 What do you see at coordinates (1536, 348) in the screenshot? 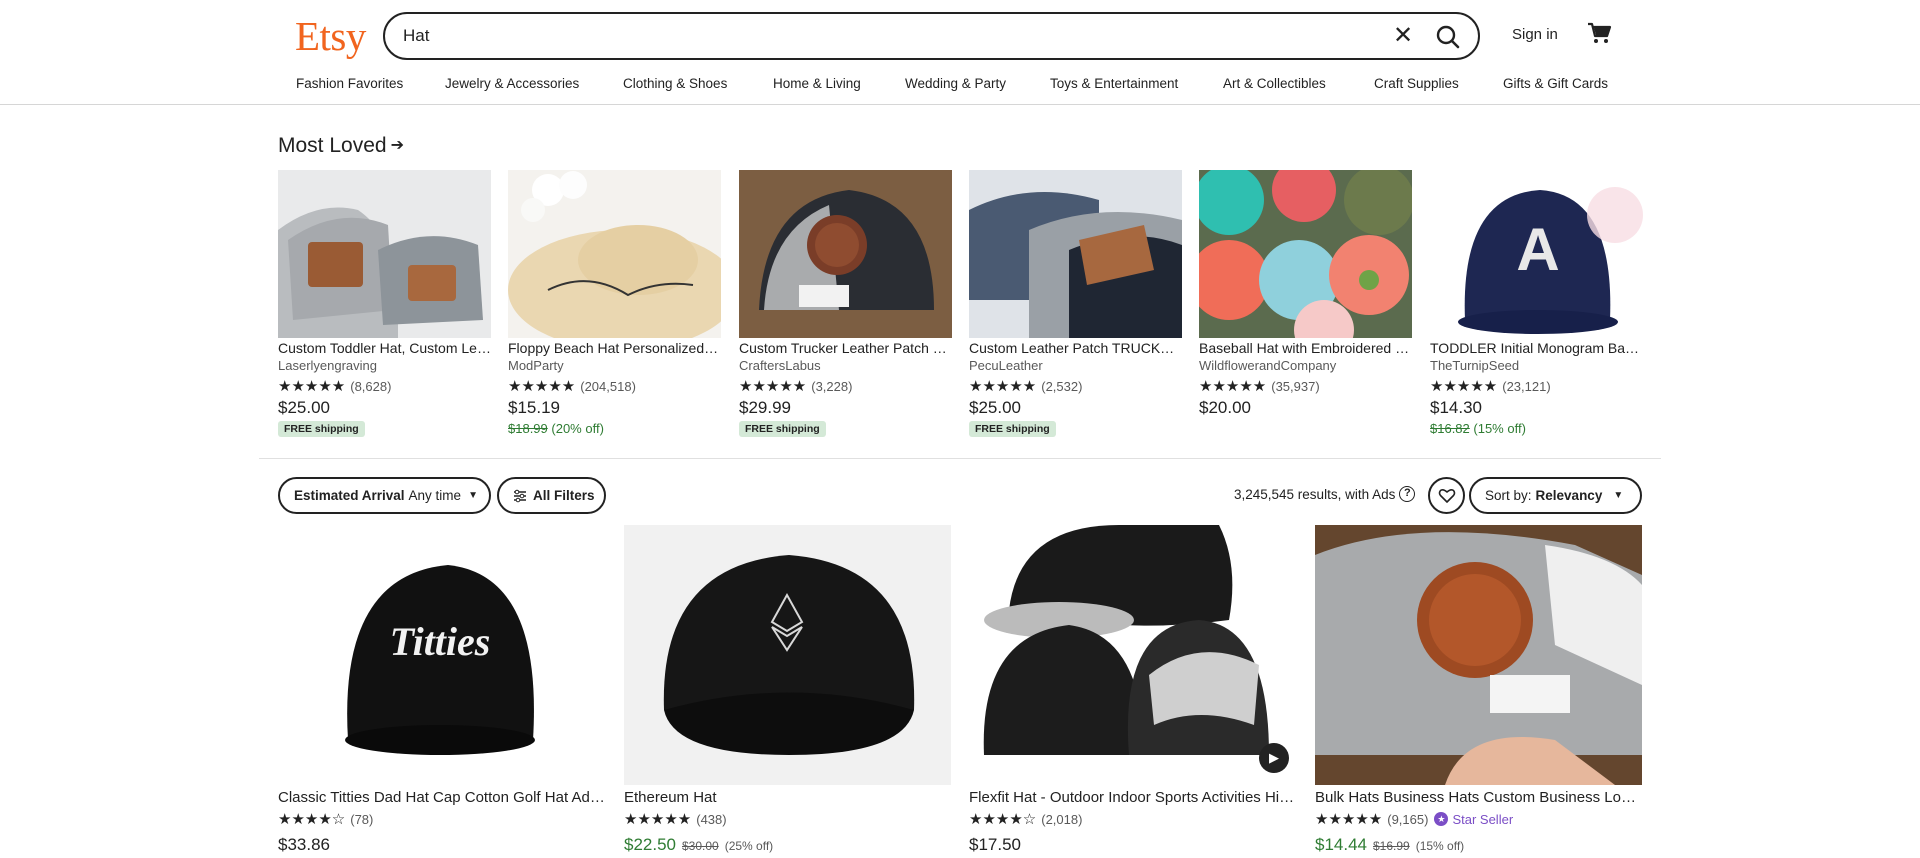
I see `listing-title: TODDLER Initial Monogram Baseball Hat` at bounding box center [1536, 348].